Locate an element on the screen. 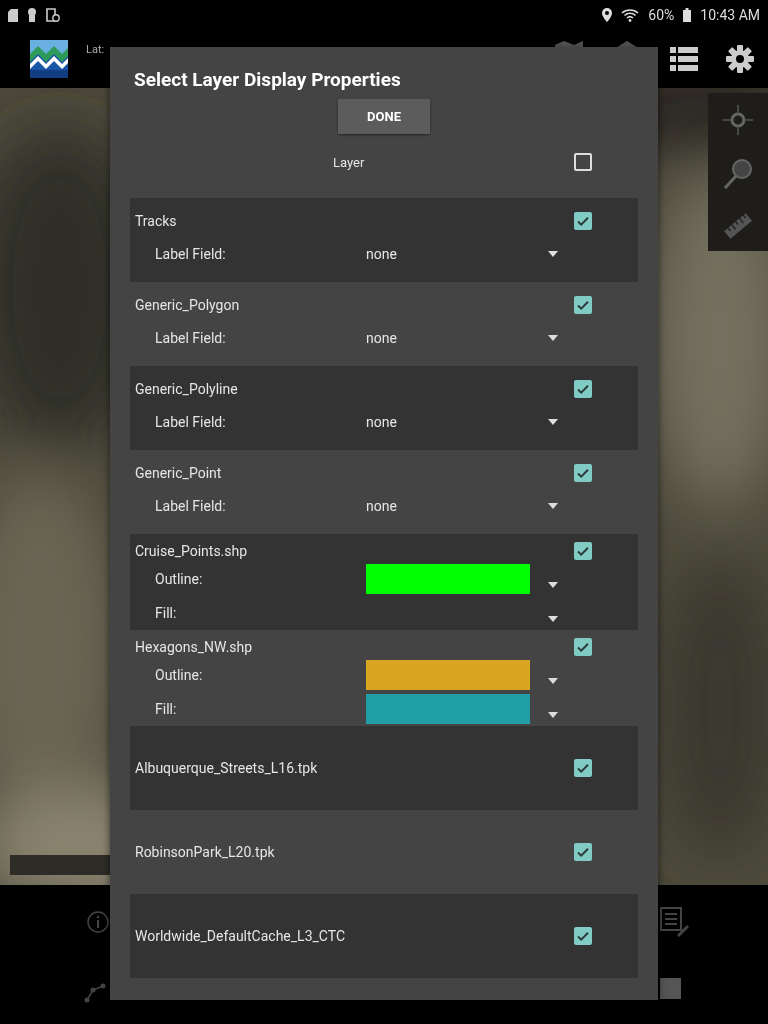 Image resolution: width=768 pixels, height=1024 pixels. layer-name: Cruise_Points.shp is located at coordinates (192, 551).